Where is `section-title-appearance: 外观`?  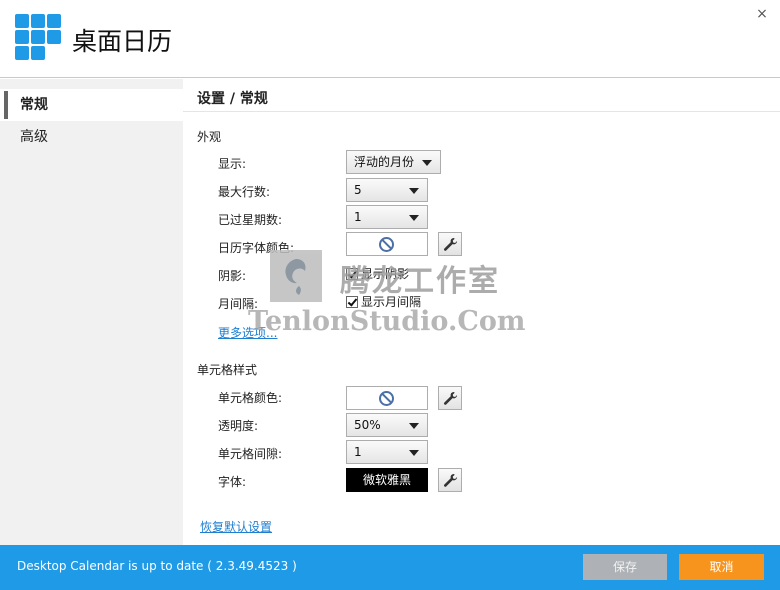 section-title-appearance: 外观 is located at coordinates (209, 137).